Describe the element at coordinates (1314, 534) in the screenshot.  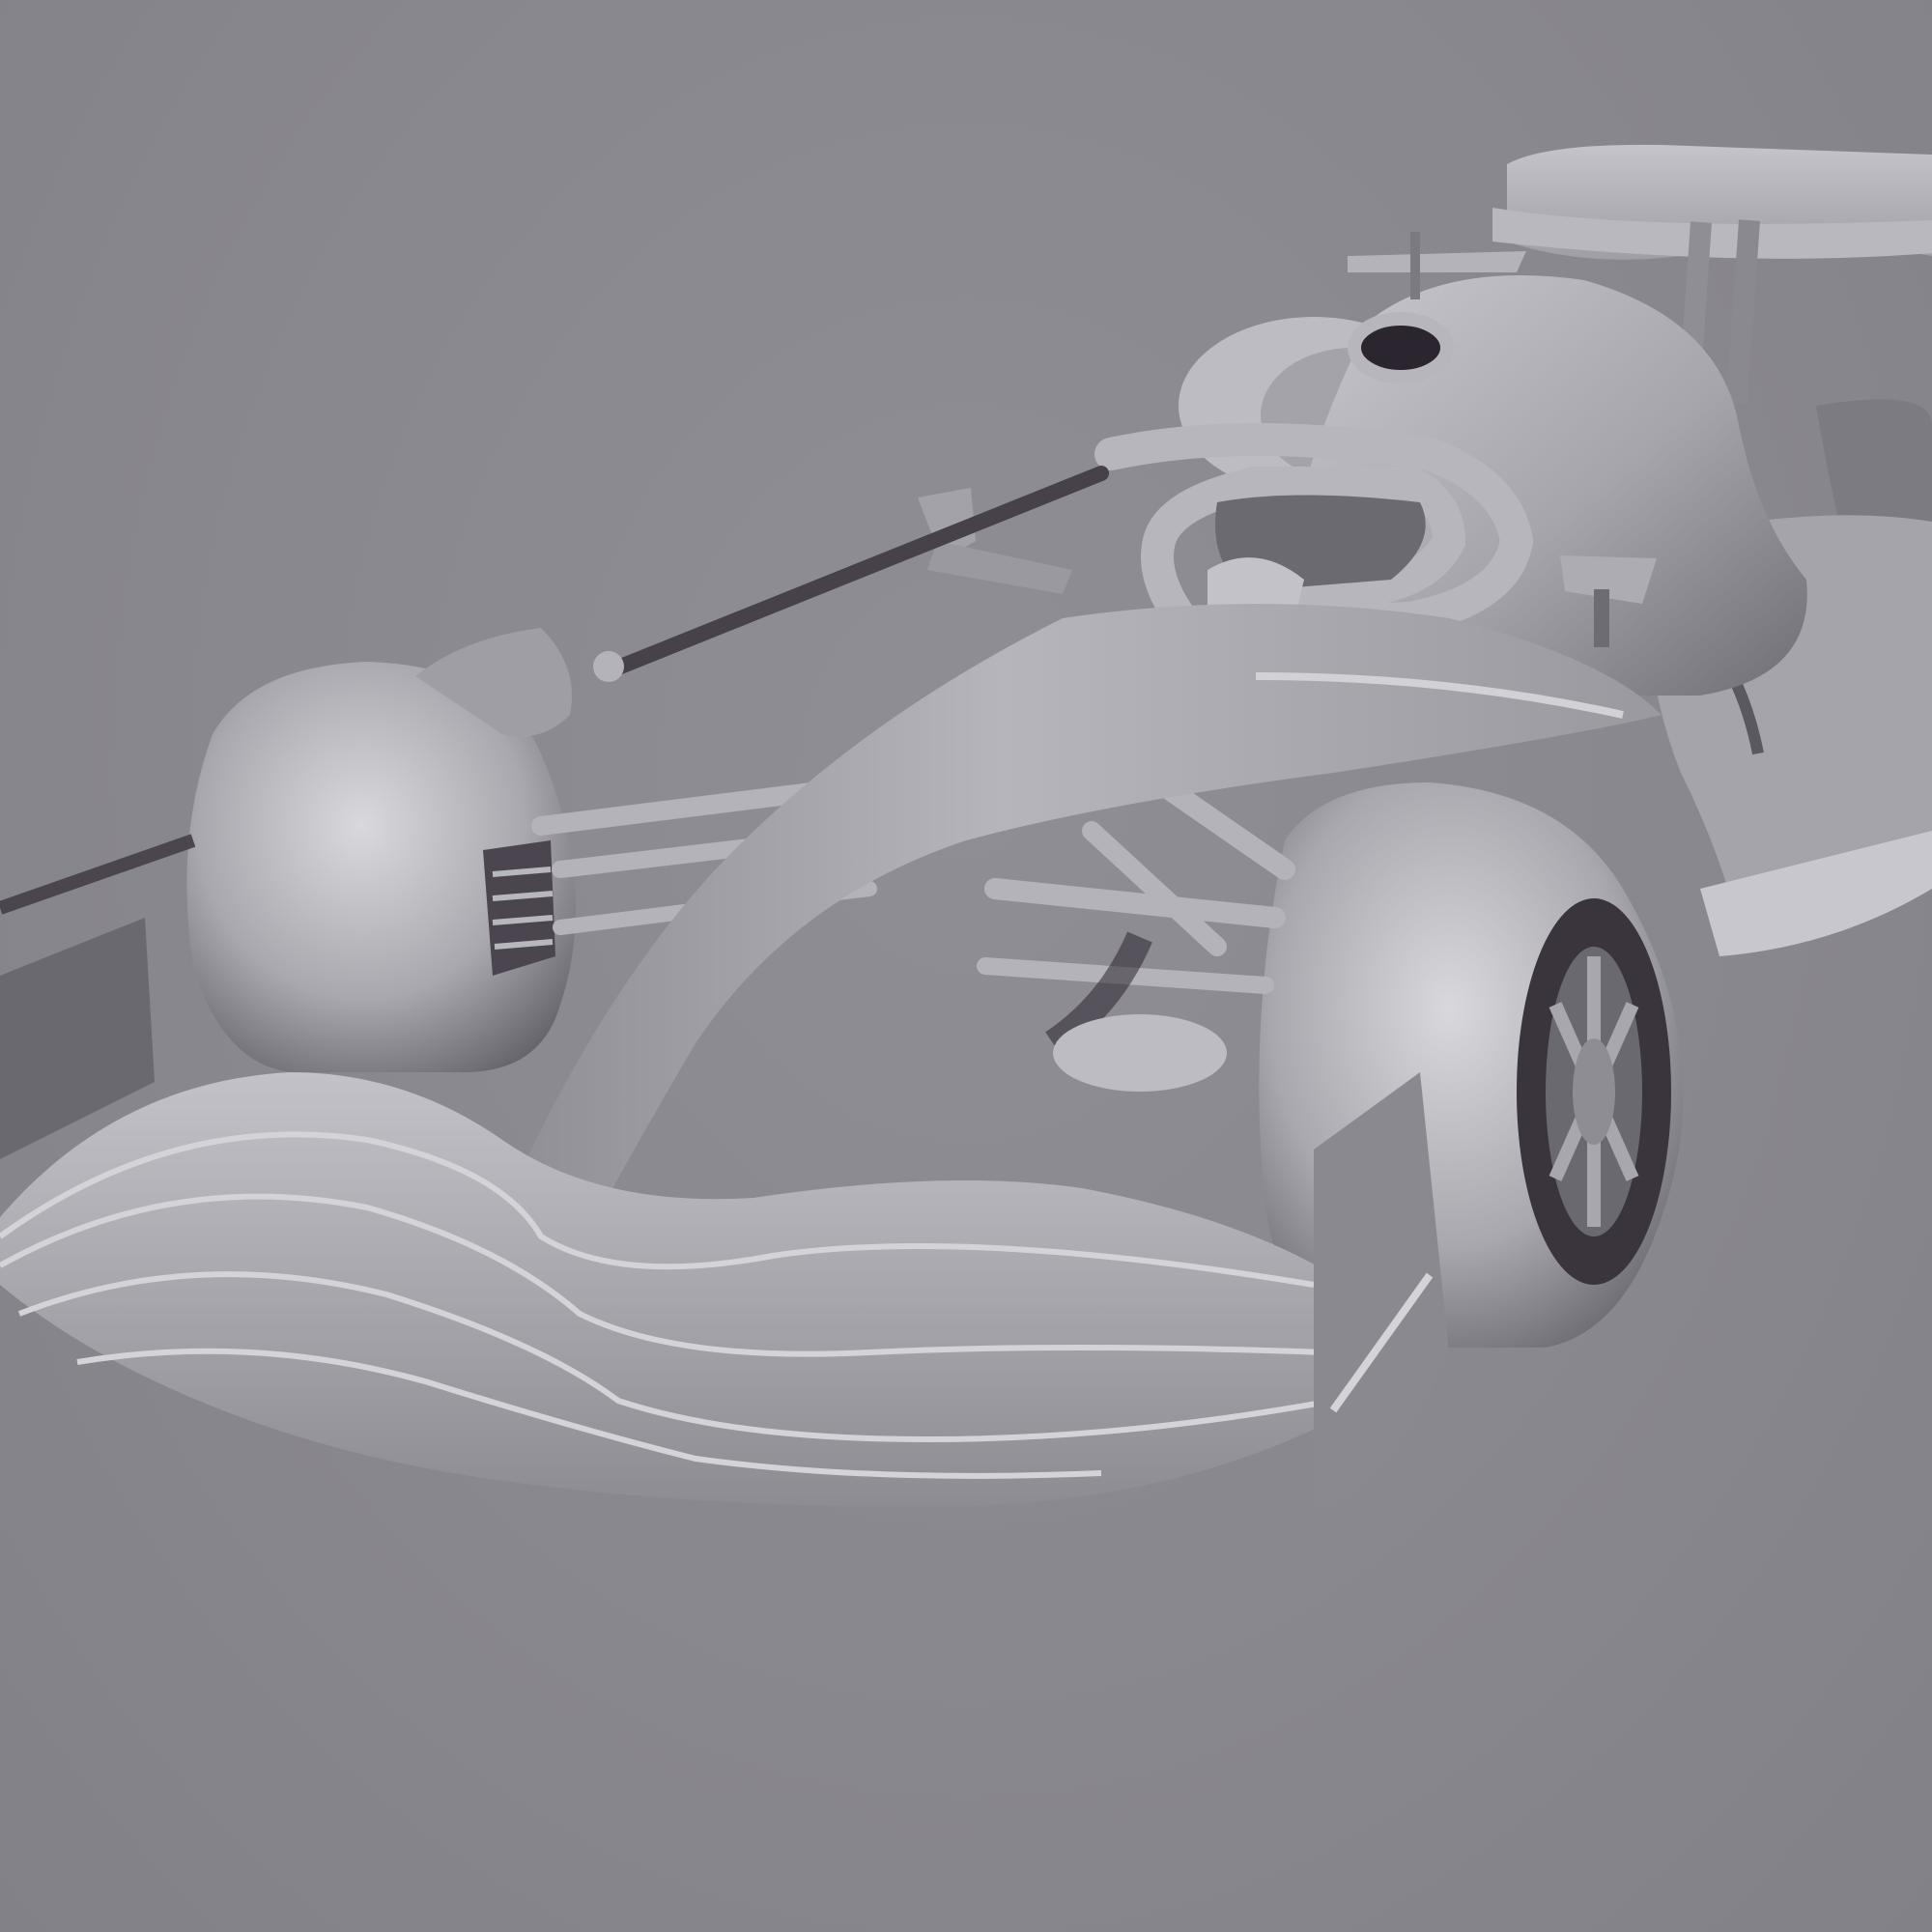
I see `halo` at that location.